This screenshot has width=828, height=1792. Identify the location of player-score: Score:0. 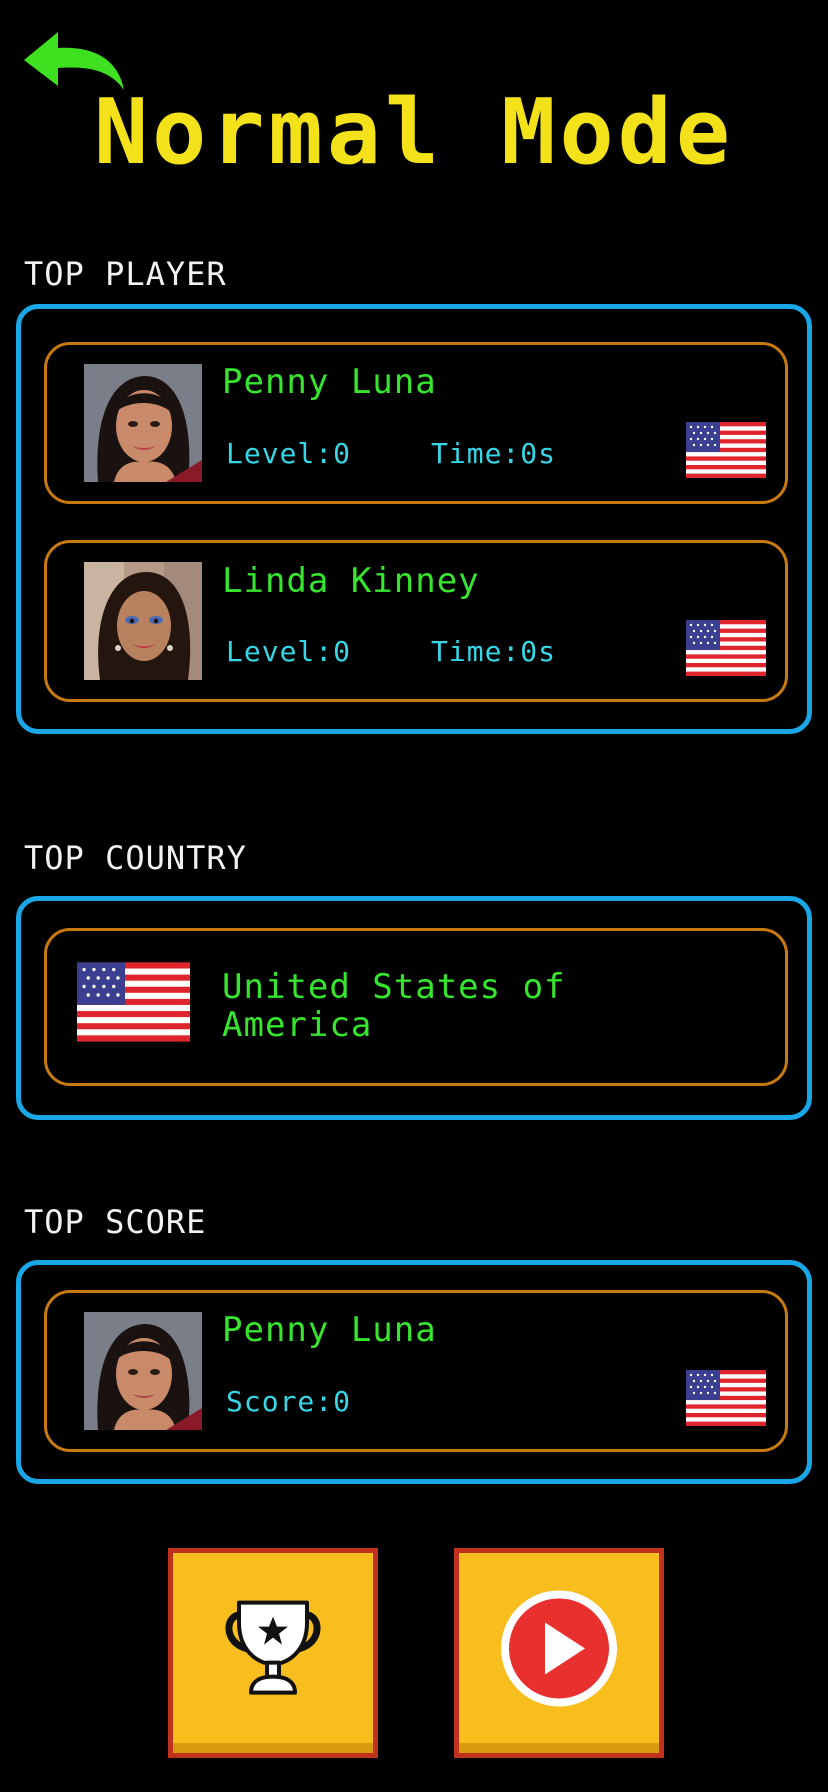
(289, 1401).